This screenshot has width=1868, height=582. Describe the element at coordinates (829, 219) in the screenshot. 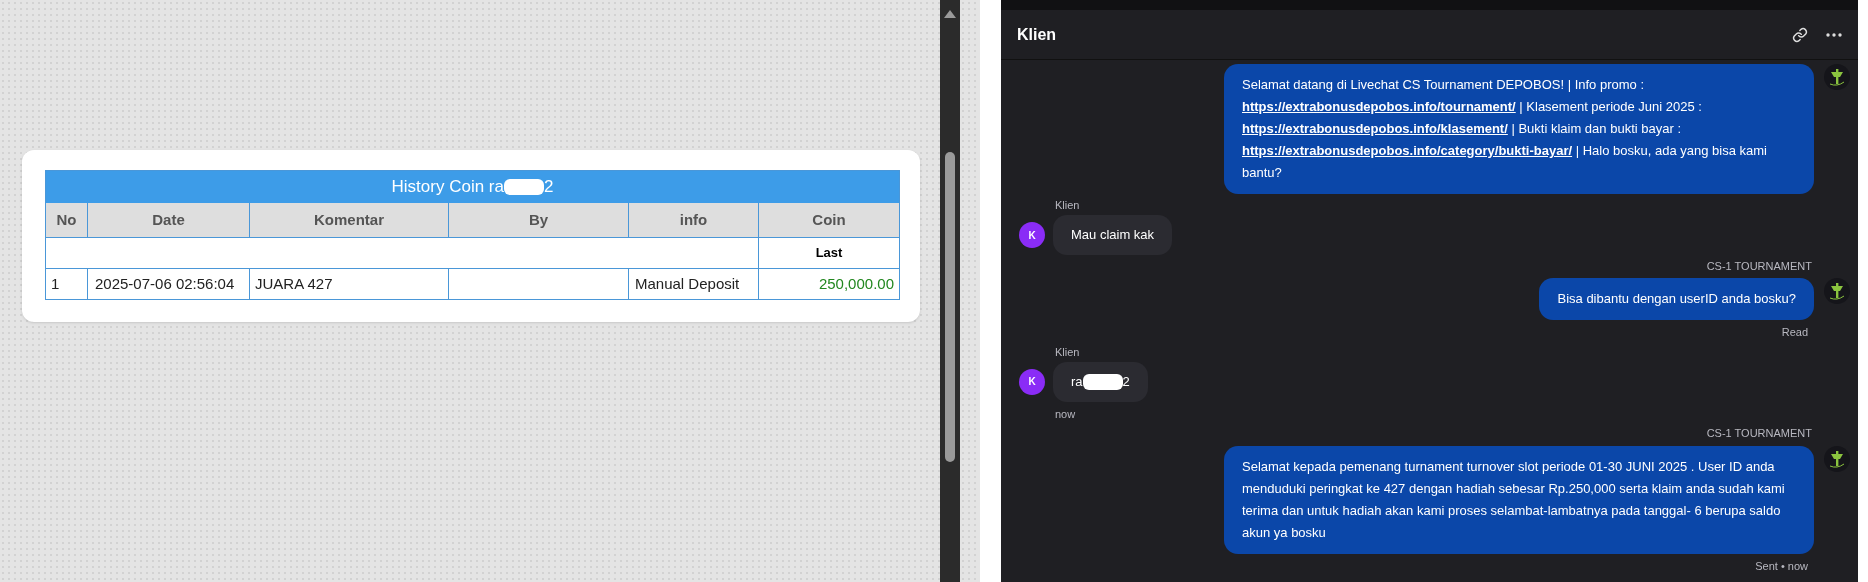

I see `column-header: Coin` at that location.